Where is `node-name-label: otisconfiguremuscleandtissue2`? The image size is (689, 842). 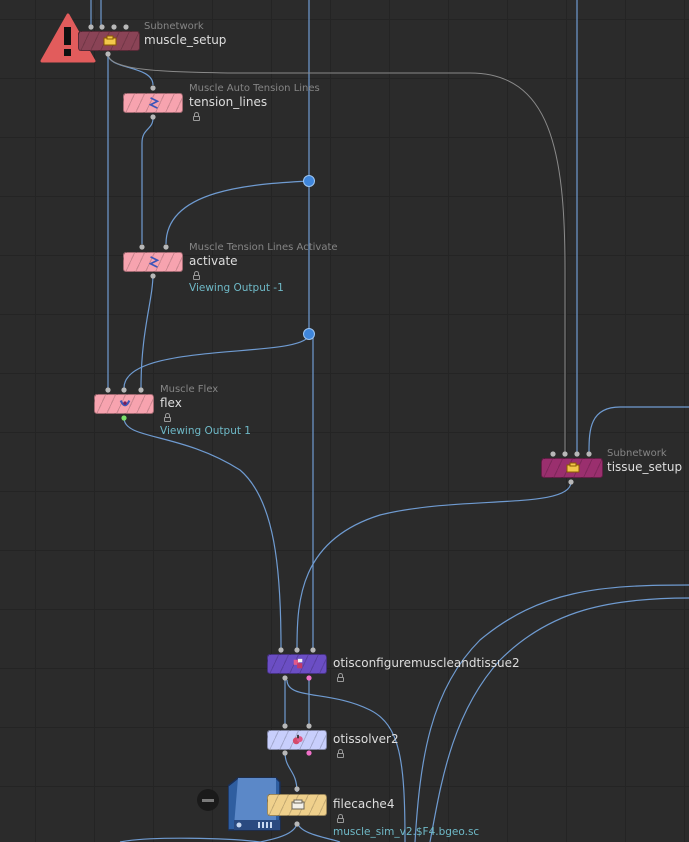 node-name-label: otisconfiguremuscleandtissue2 is located at coordinates (426, 663).